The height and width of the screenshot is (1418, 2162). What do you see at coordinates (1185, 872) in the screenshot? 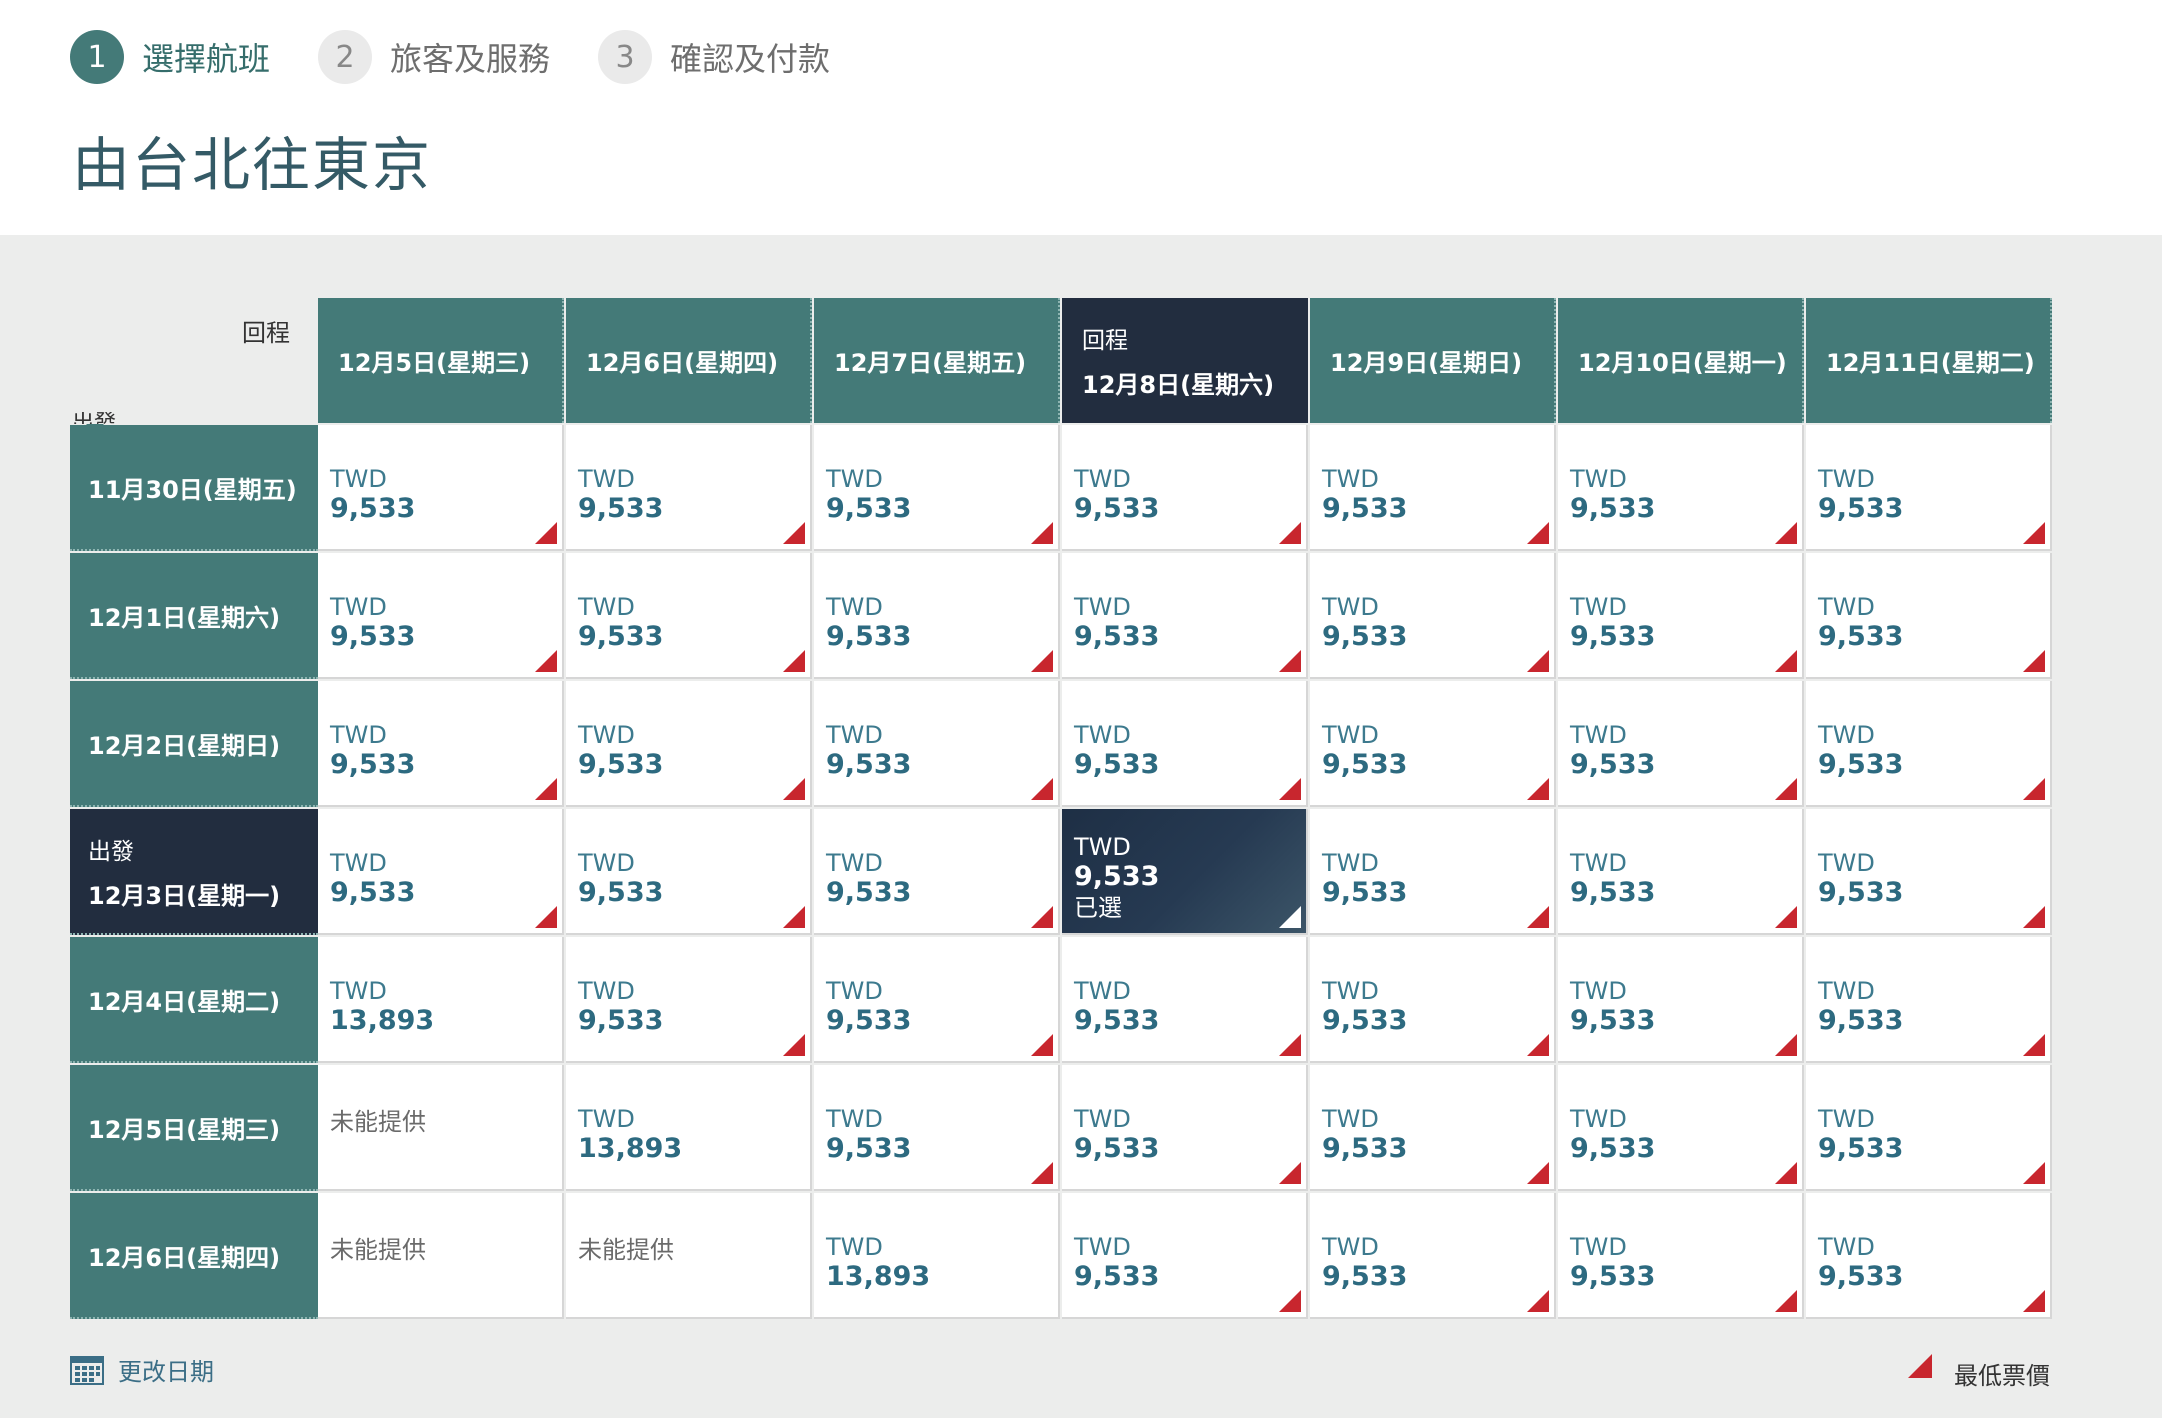
I see `fare-cell: TWD 9,533 已選` at bounding box center [1185, 872].